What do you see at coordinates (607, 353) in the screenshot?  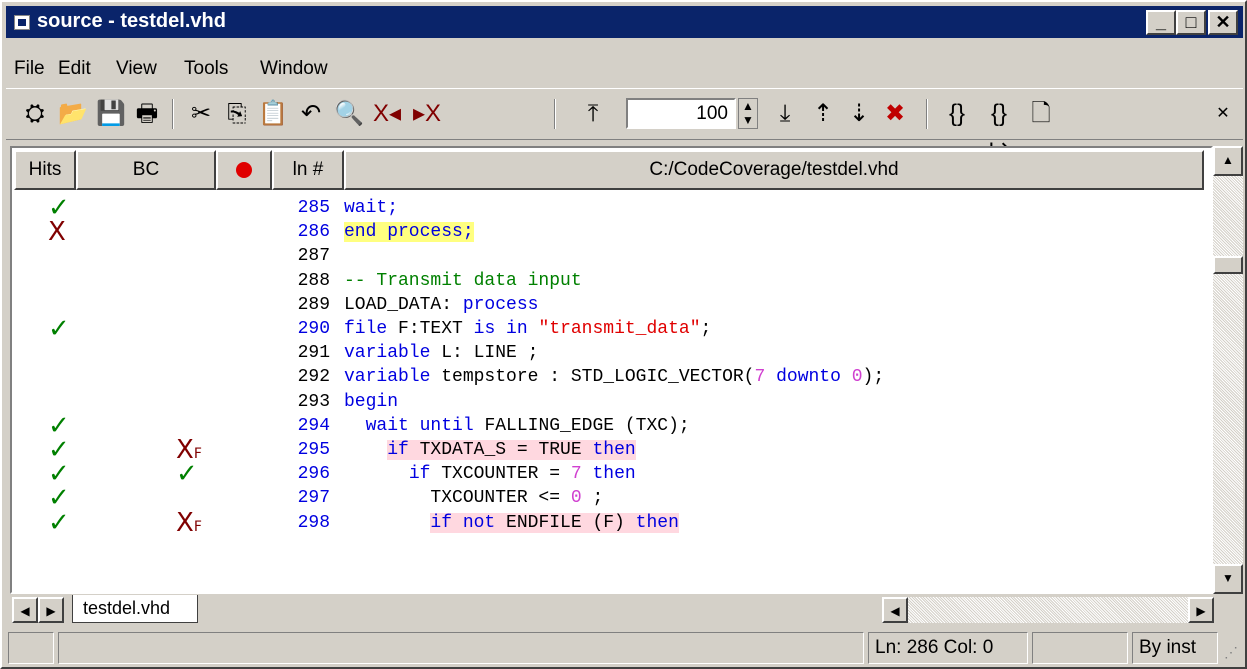 I see `code-line: 291 variable L: LINE ;` at bounding box center [607, 353].